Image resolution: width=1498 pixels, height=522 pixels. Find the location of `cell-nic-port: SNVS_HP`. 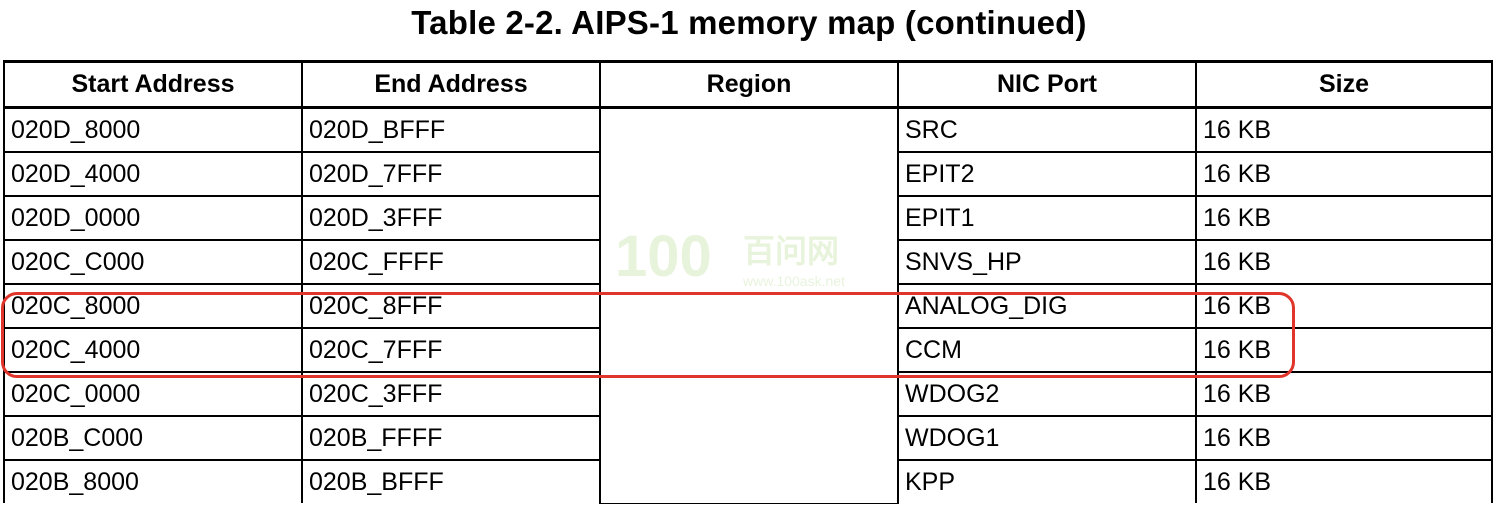

cell-nic-port: SNVS_HP is located at coordinates (1047, 262).